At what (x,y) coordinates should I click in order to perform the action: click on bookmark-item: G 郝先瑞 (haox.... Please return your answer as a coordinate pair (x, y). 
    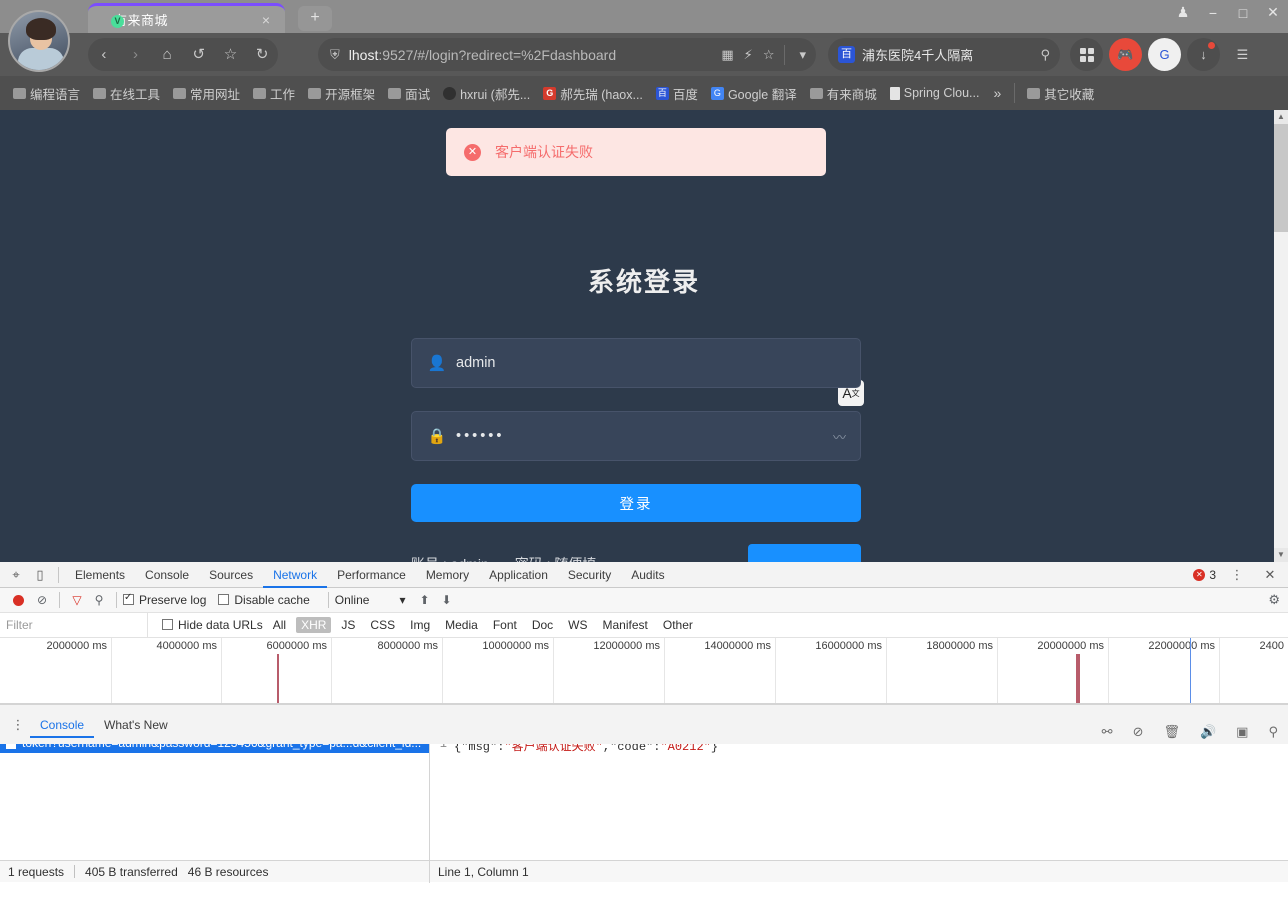
    Looking at the image, I should click on (593, 93).